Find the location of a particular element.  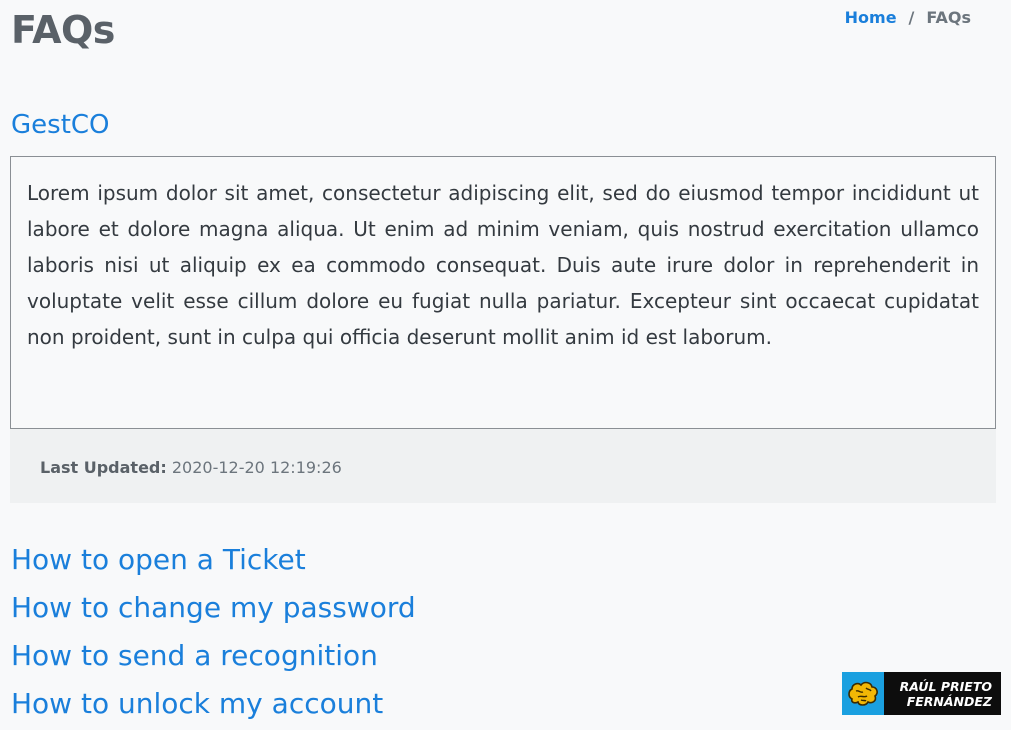

breadcrumb: Home / FAQs is located at coordinates (908, 17).